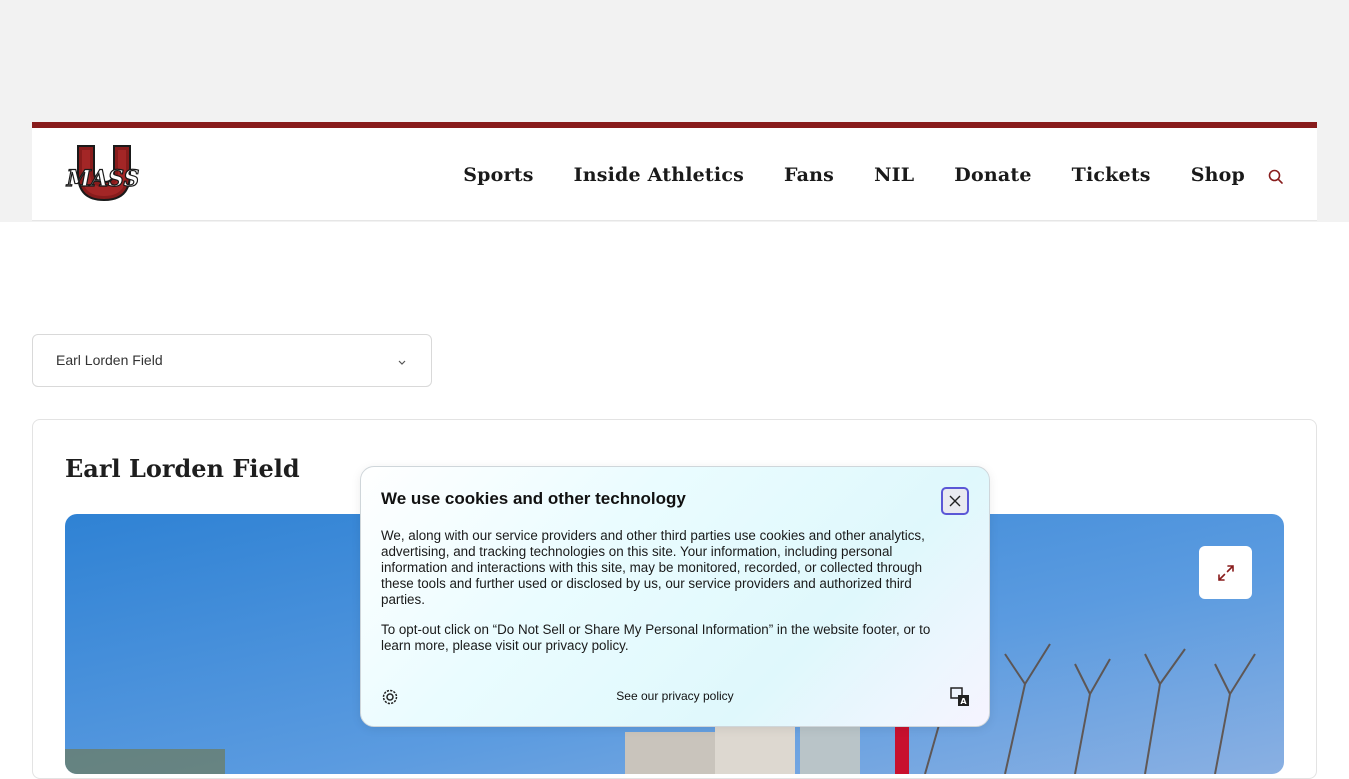 The height and width of the screenshot is (779, 1349). What do you see at coordinates (498, 175) in the screenshot?
I see `nav-sports: Sports` at bounding box center [498, 175].